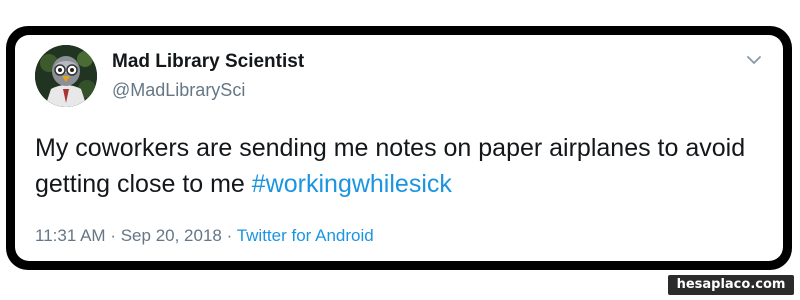  I want to click on avatar, so click(66, 76).